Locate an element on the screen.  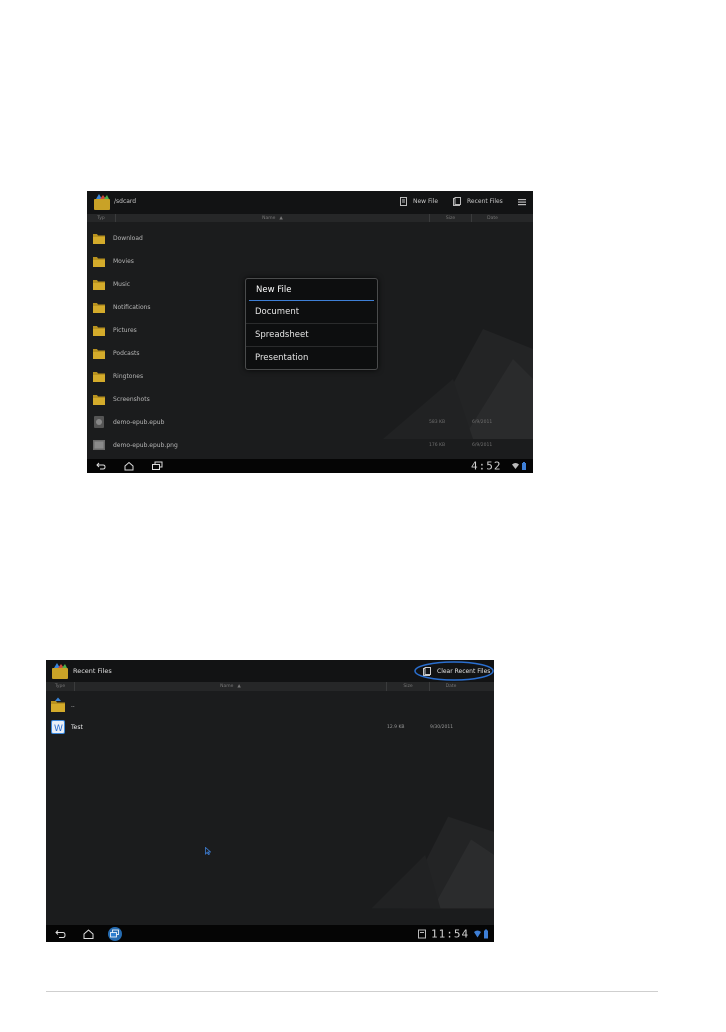
document-file-icon: W is located at coordinates (58, 727).